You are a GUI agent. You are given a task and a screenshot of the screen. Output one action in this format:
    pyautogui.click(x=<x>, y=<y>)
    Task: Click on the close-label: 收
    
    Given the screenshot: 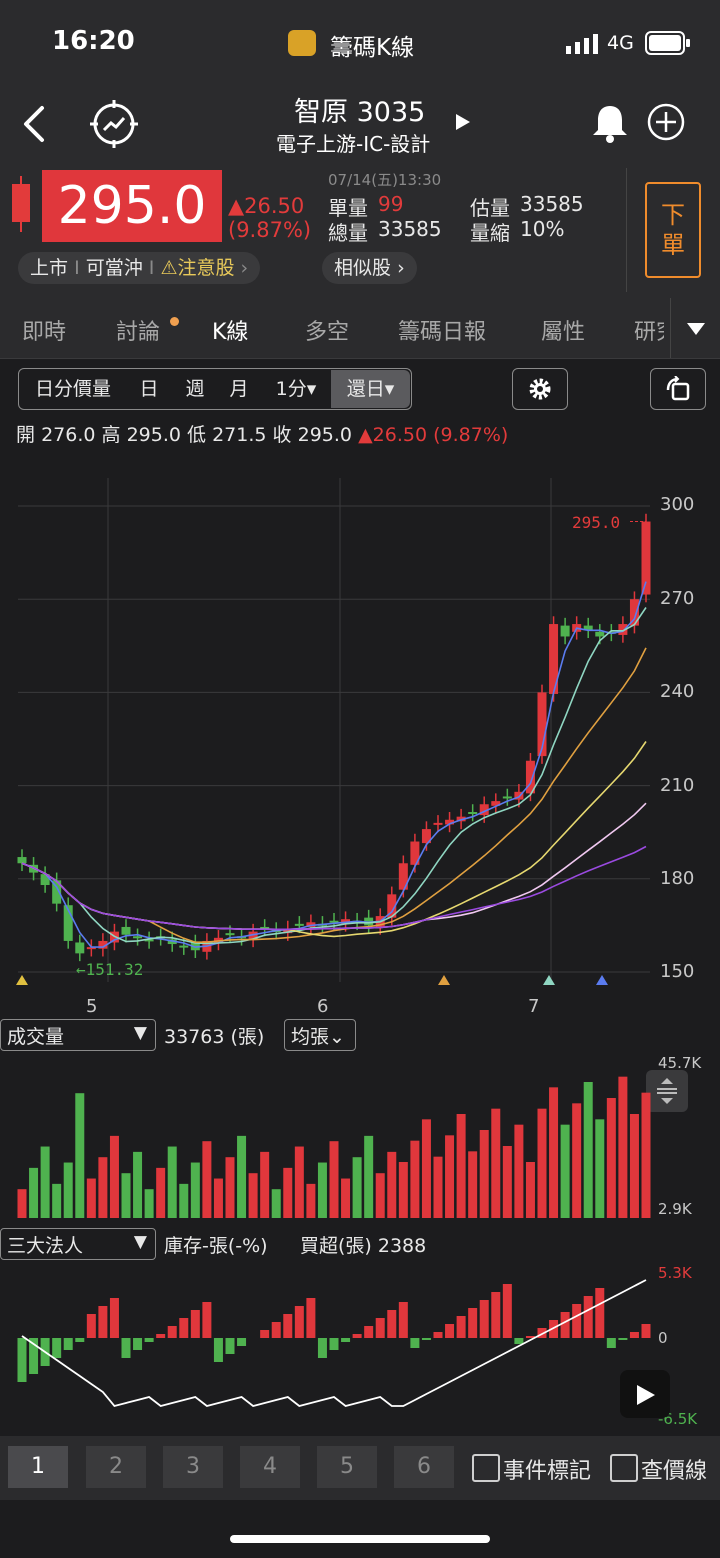 What is the action you would take?
    pyautogui.click(x=282, y=435)
    